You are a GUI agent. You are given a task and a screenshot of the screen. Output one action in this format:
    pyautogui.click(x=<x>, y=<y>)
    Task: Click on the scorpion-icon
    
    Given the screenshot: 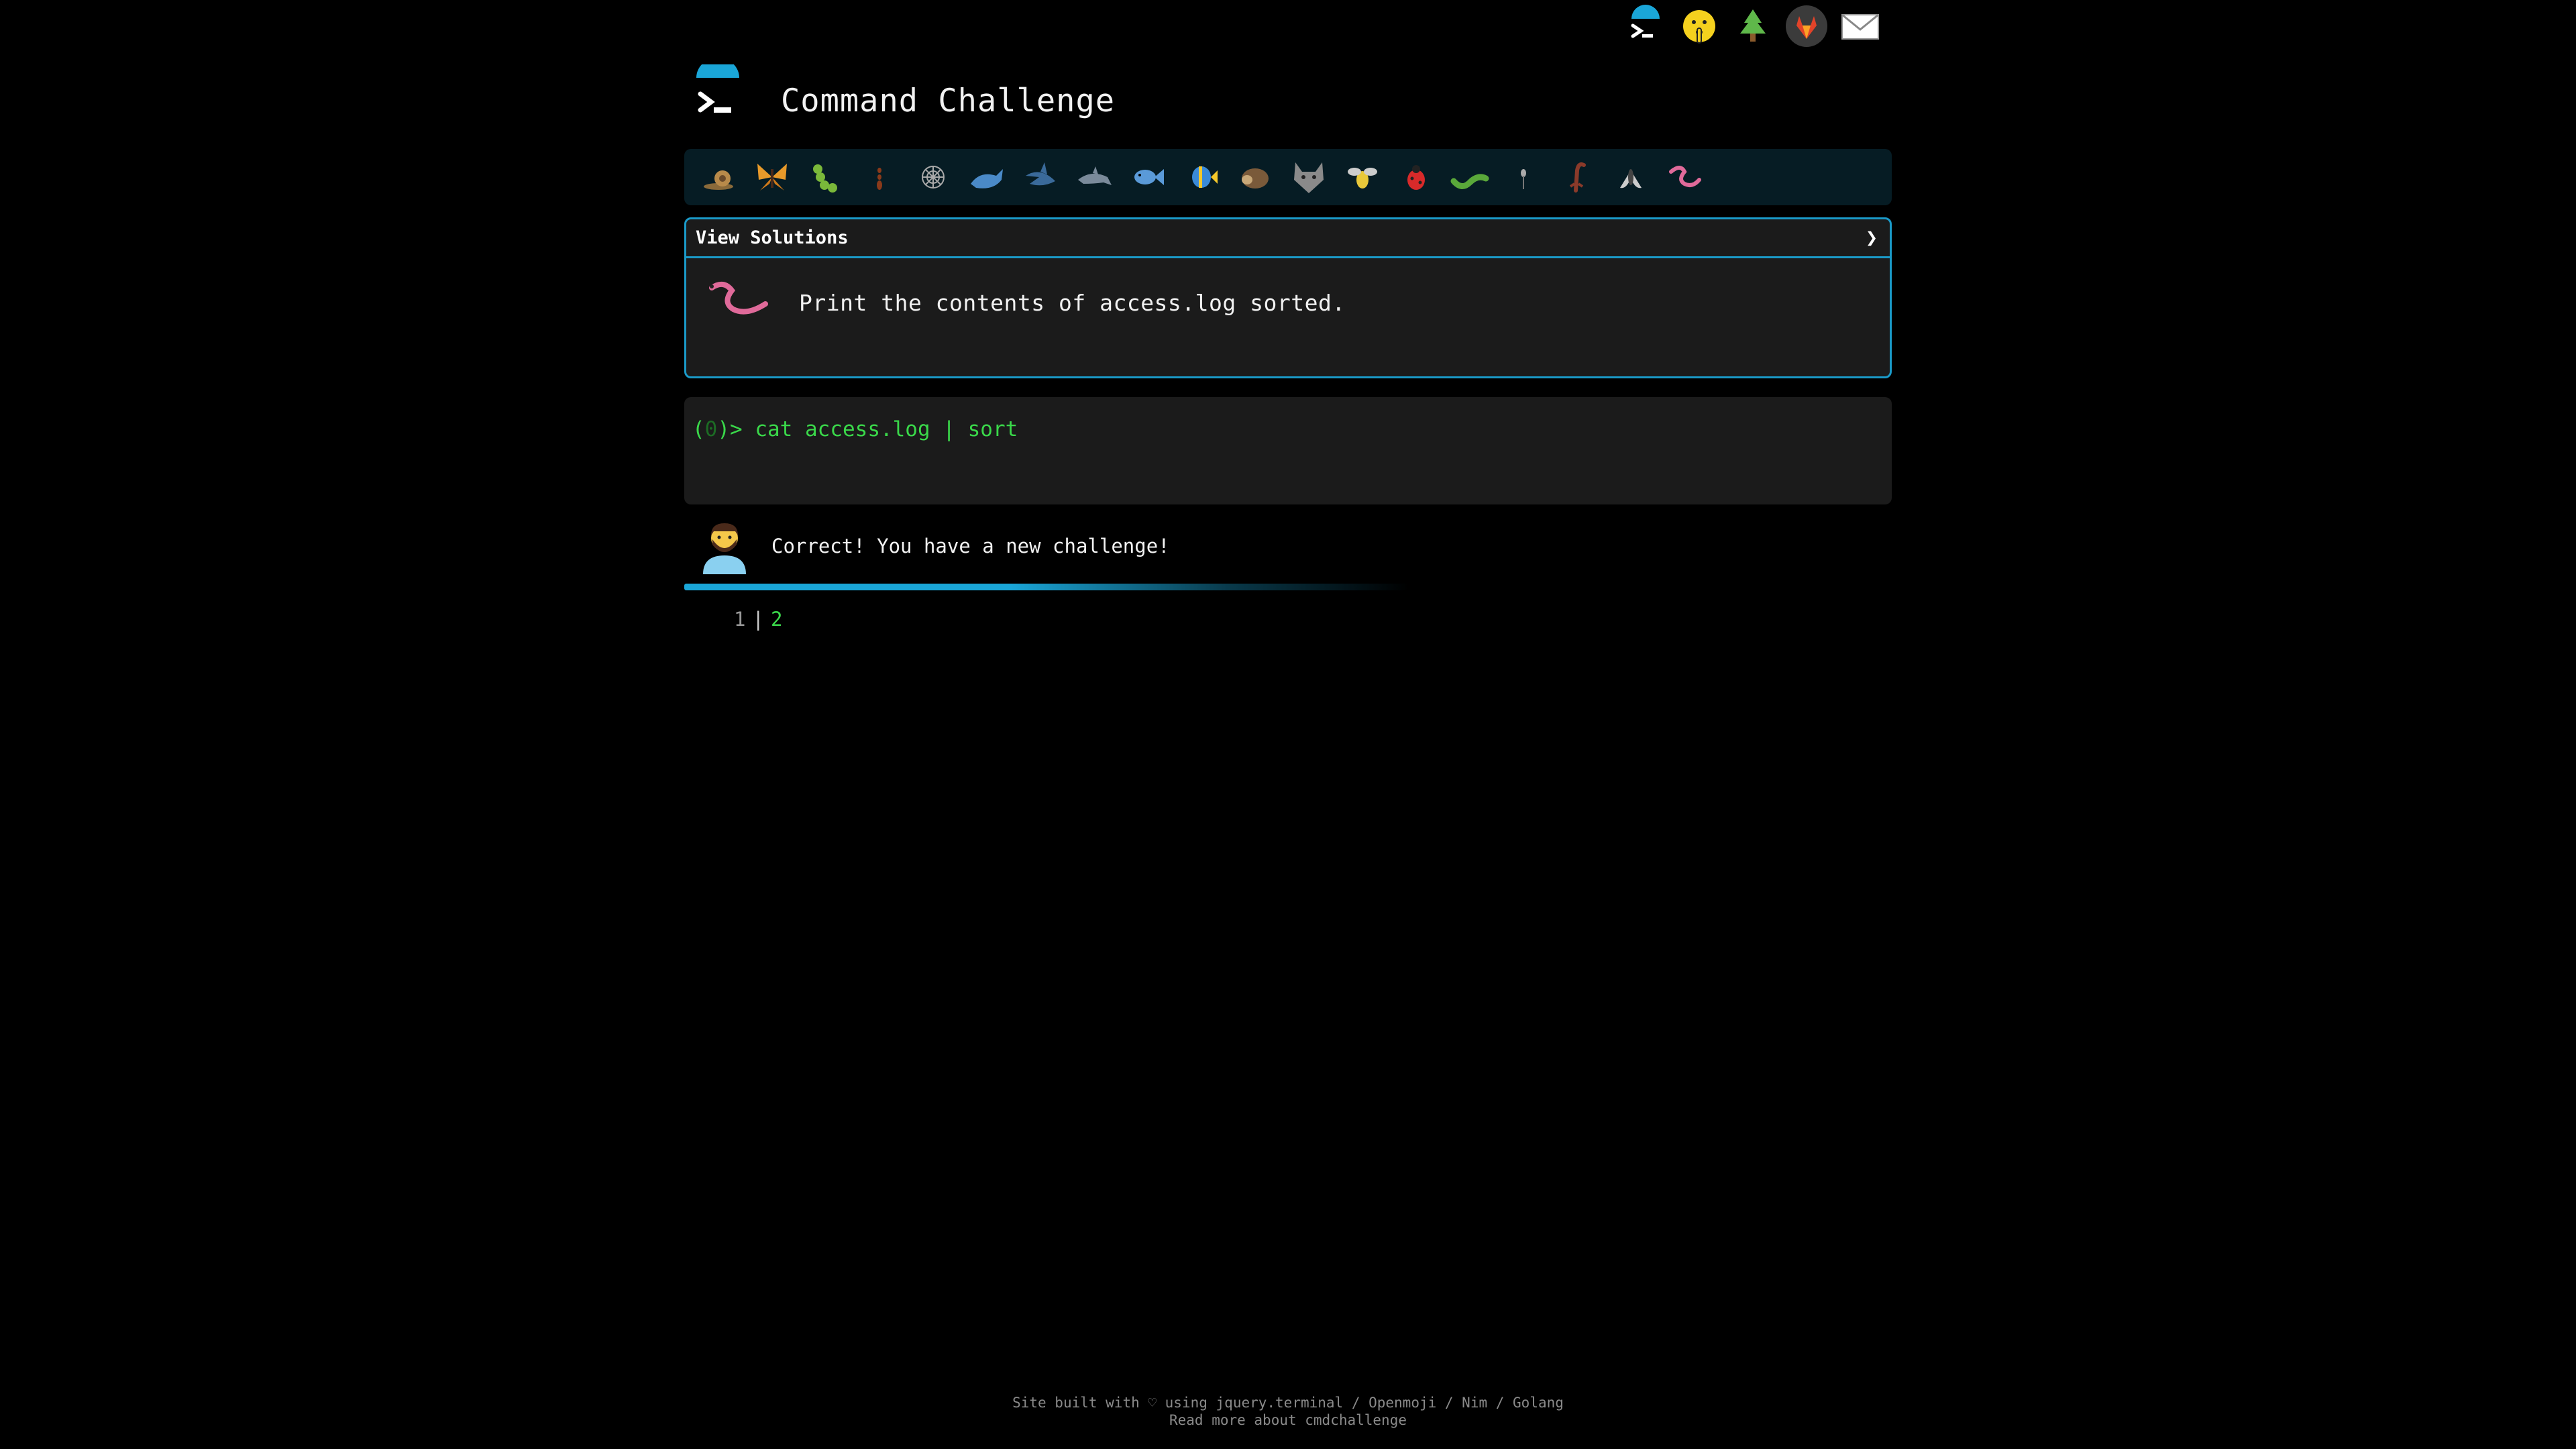 What is the action you would take?
    pyautogui.click(x=1577, y=177)
    